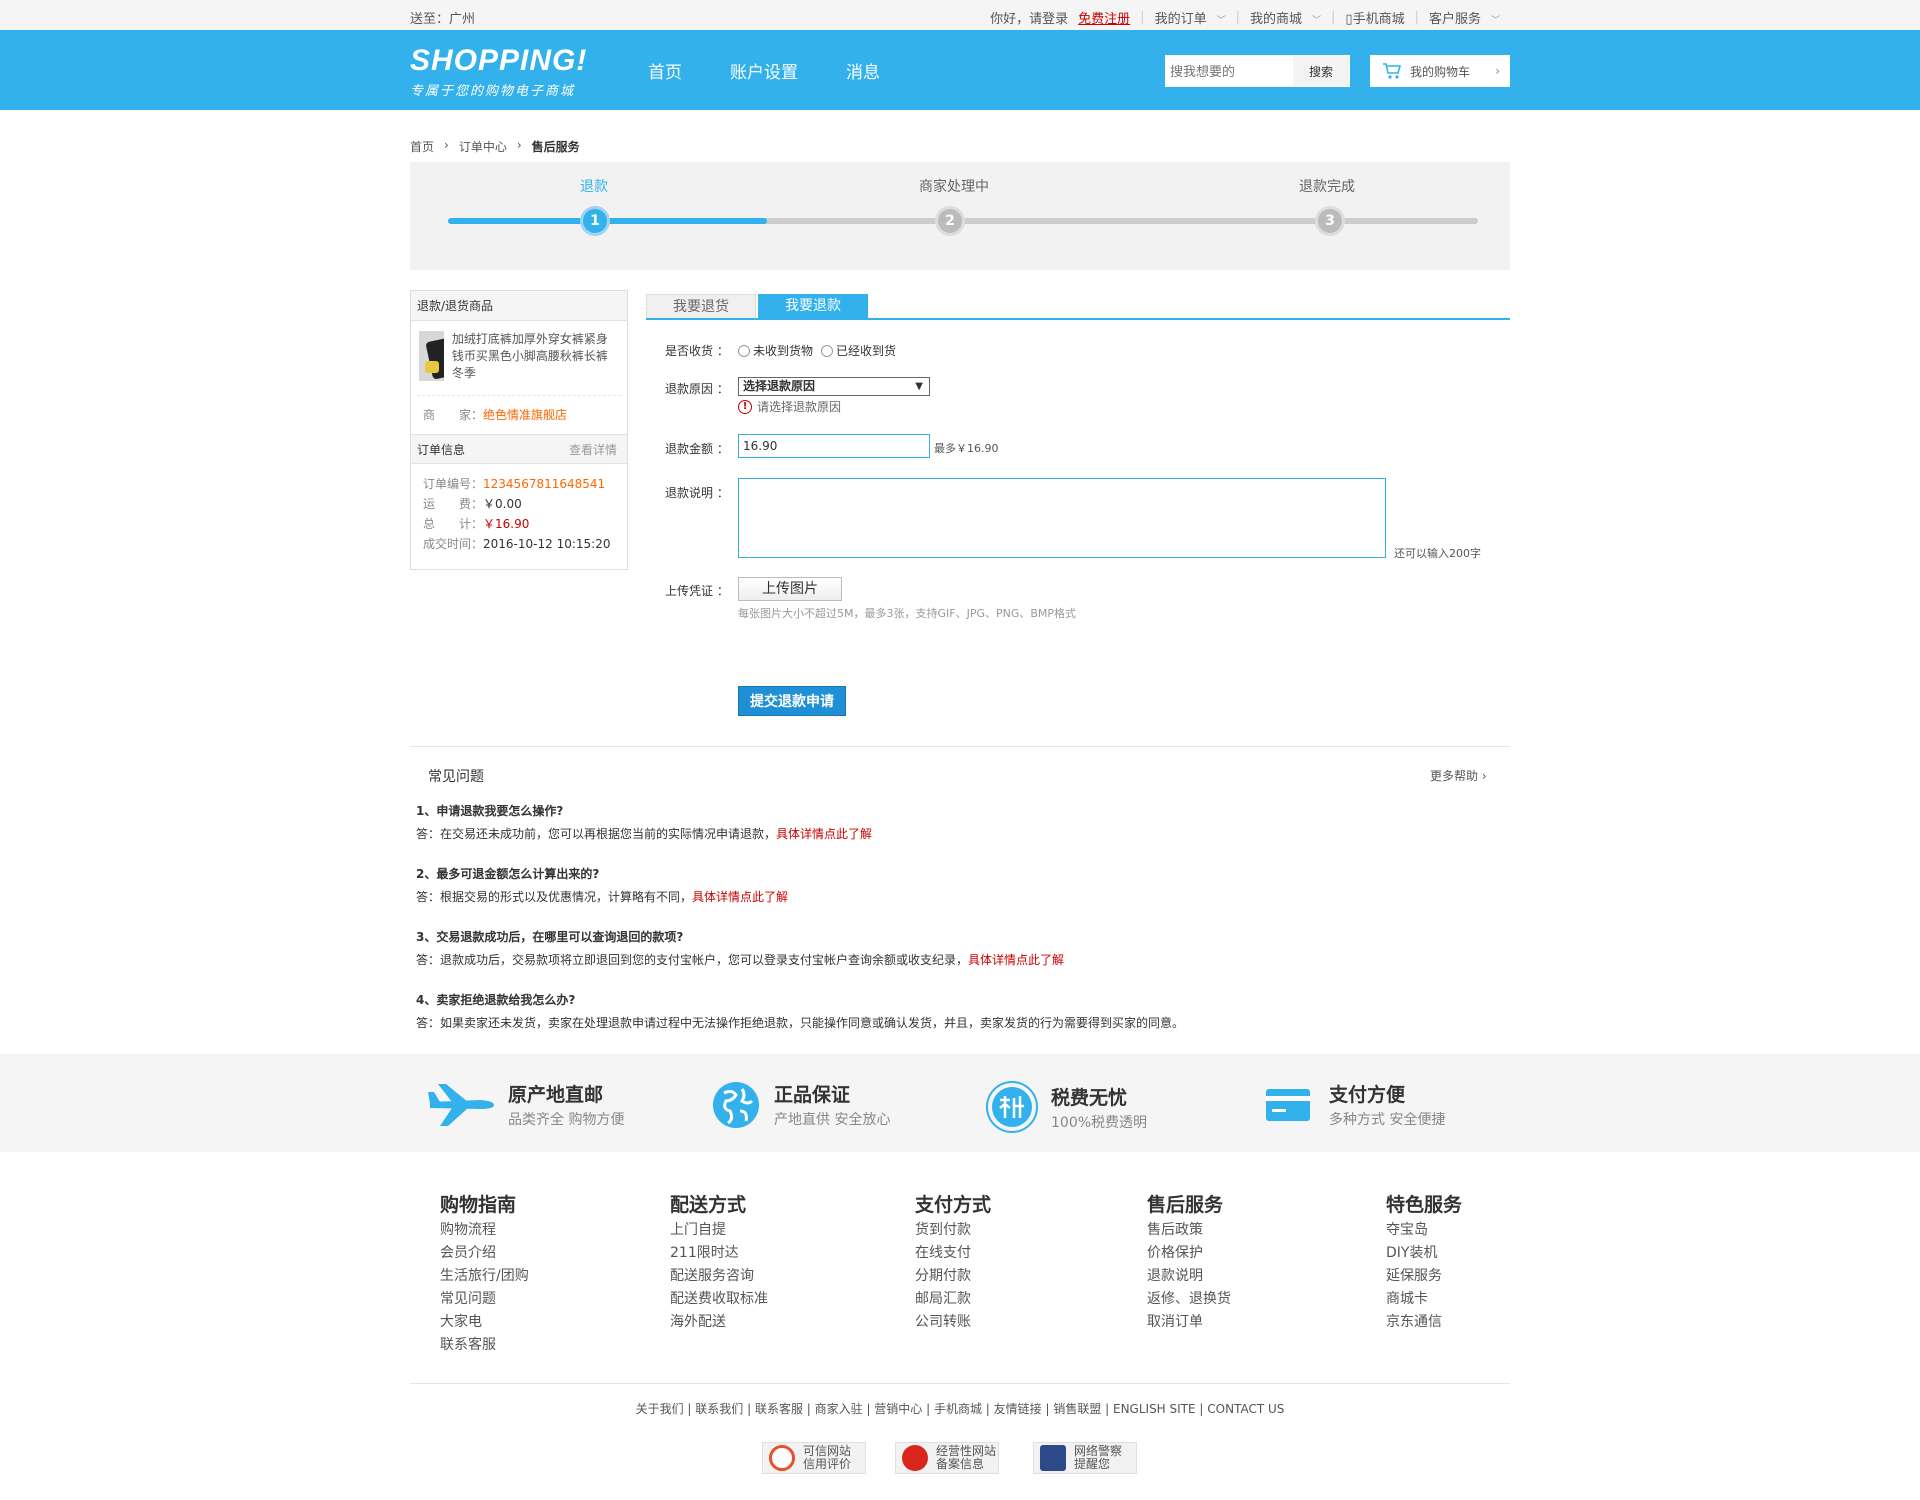  Describe the element at coordinates (1378, 19) in the screenshot. I see `mobile-label: 手机商城` at that location.